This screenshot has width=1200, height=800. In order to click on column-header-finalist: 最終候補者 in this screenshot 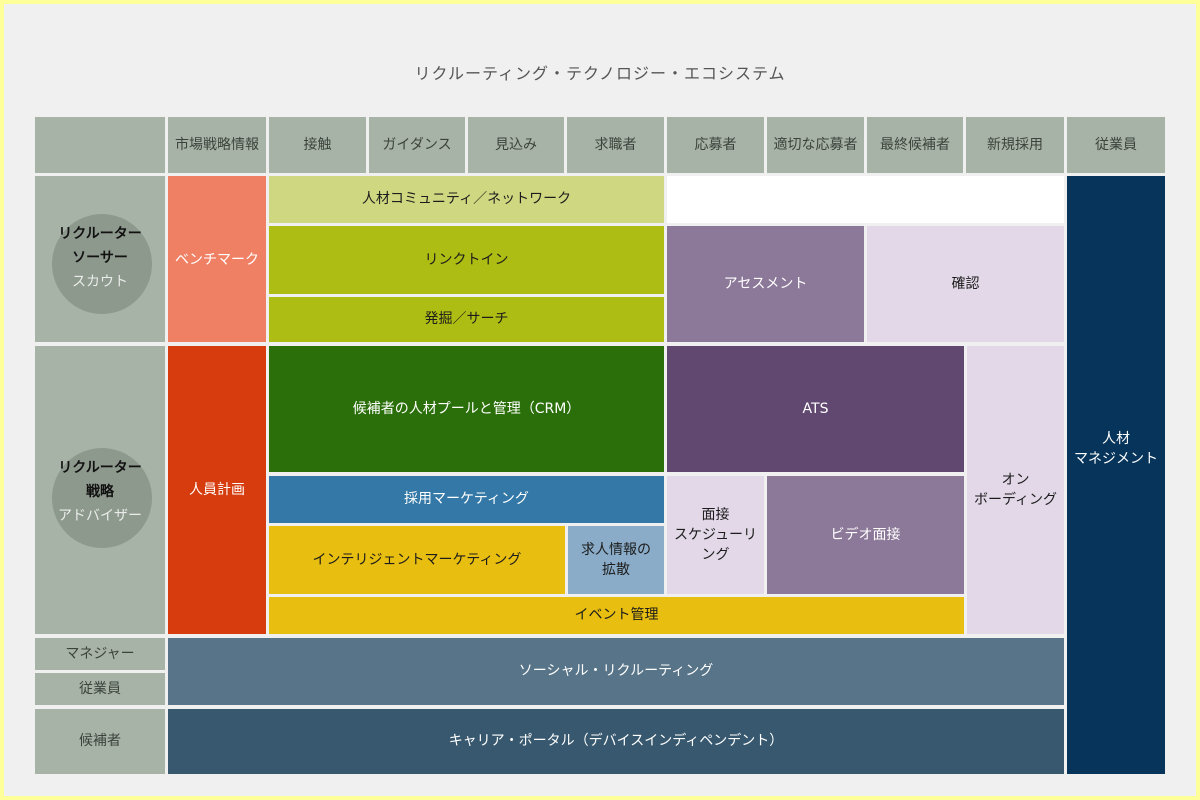, I will do `click(915, 145)`.